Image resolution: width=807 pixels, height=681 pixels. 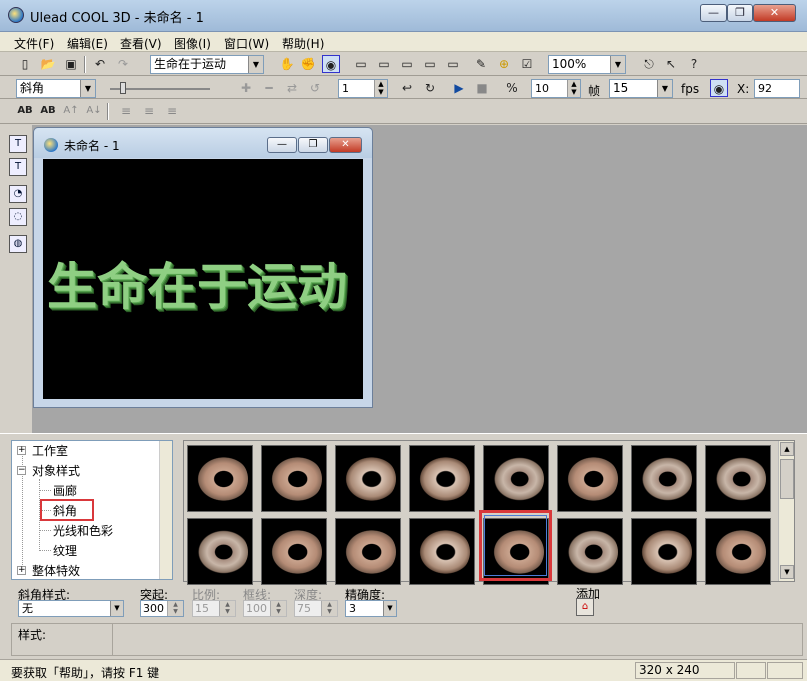 I want to click on menu-edit: 编辑(E), so click(x=87, y=43).